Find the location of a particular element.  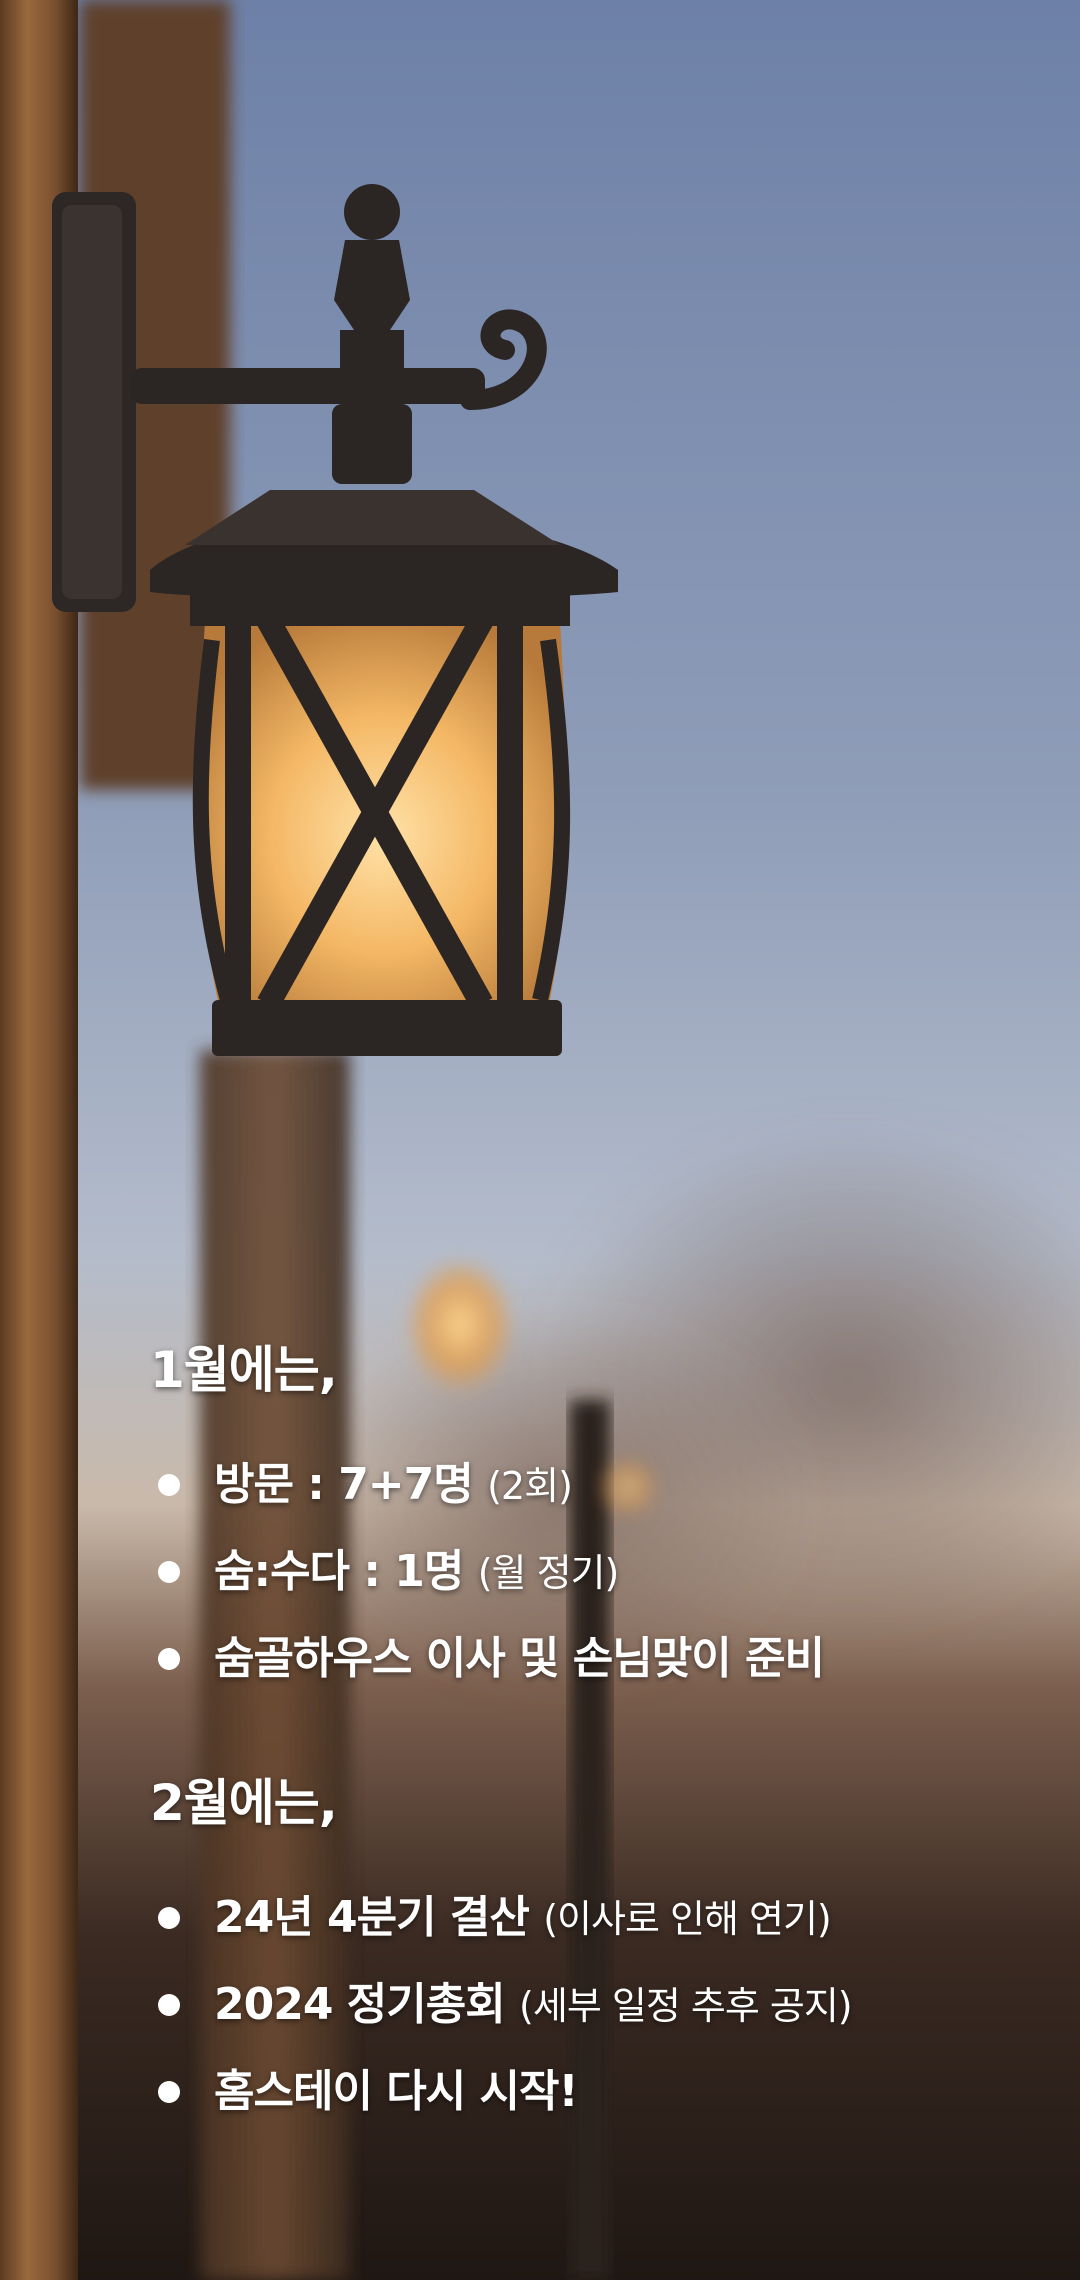

list-item: 24년 4분기 결산 (이사로 인해 연기) is located at coordinates (590, 1918).